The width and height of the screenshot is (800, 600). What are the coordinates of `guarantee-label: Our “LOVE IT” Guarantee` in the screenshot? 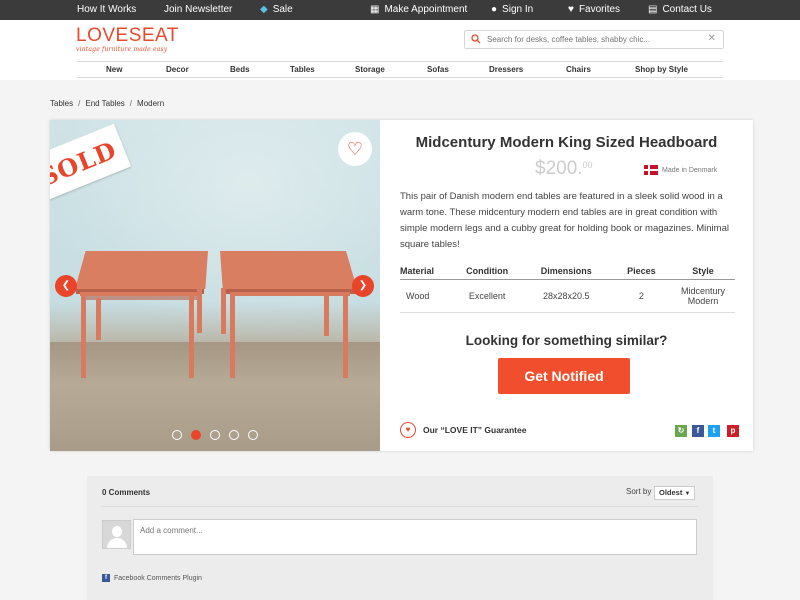 It's located at (475, 430).